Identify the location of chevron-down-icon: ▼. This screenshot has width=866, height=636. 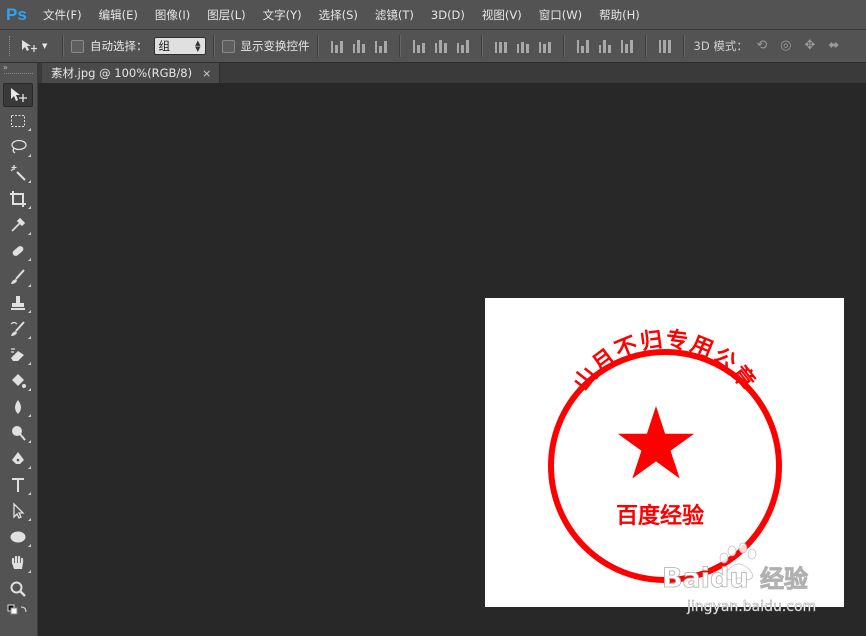
(45, 46).